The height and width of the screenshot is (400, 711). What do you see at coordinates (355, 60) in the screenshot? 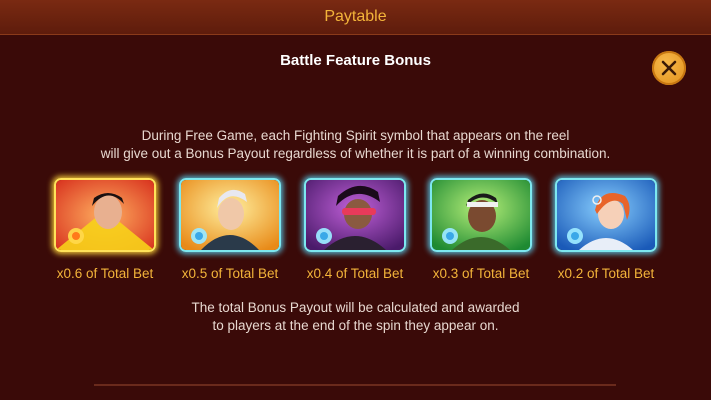
I see `section-title: Battle Feature Bonus` at bounding box center [355, 60].